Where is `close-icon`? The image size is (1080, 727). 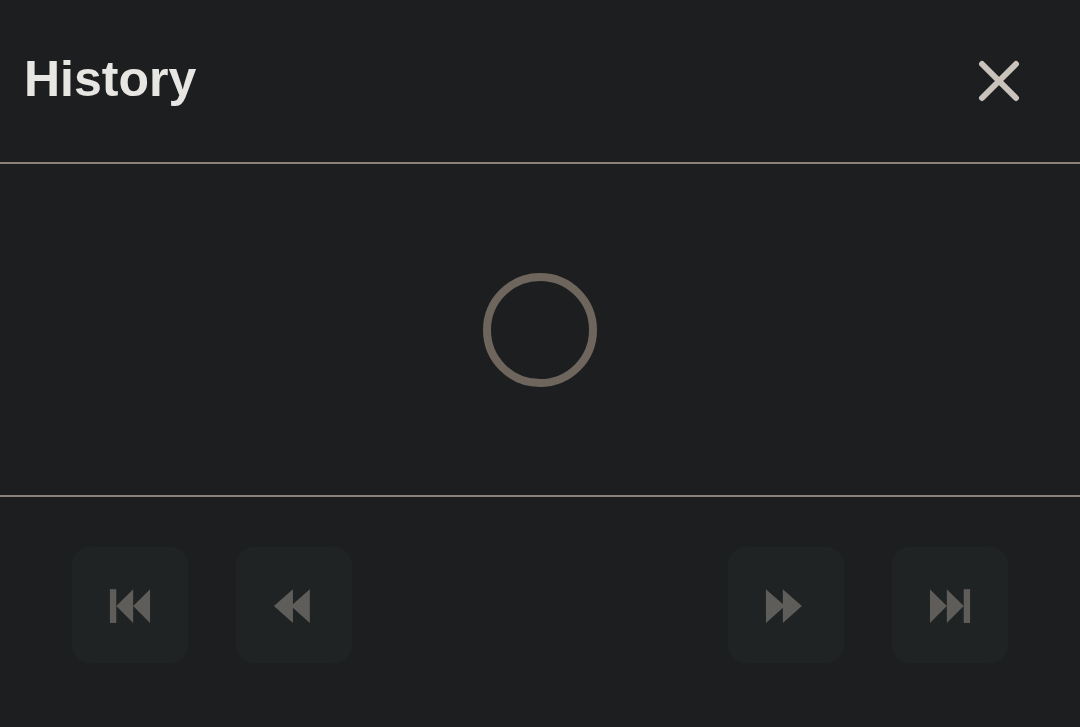 close-icon is located at coordinates (999, 81).